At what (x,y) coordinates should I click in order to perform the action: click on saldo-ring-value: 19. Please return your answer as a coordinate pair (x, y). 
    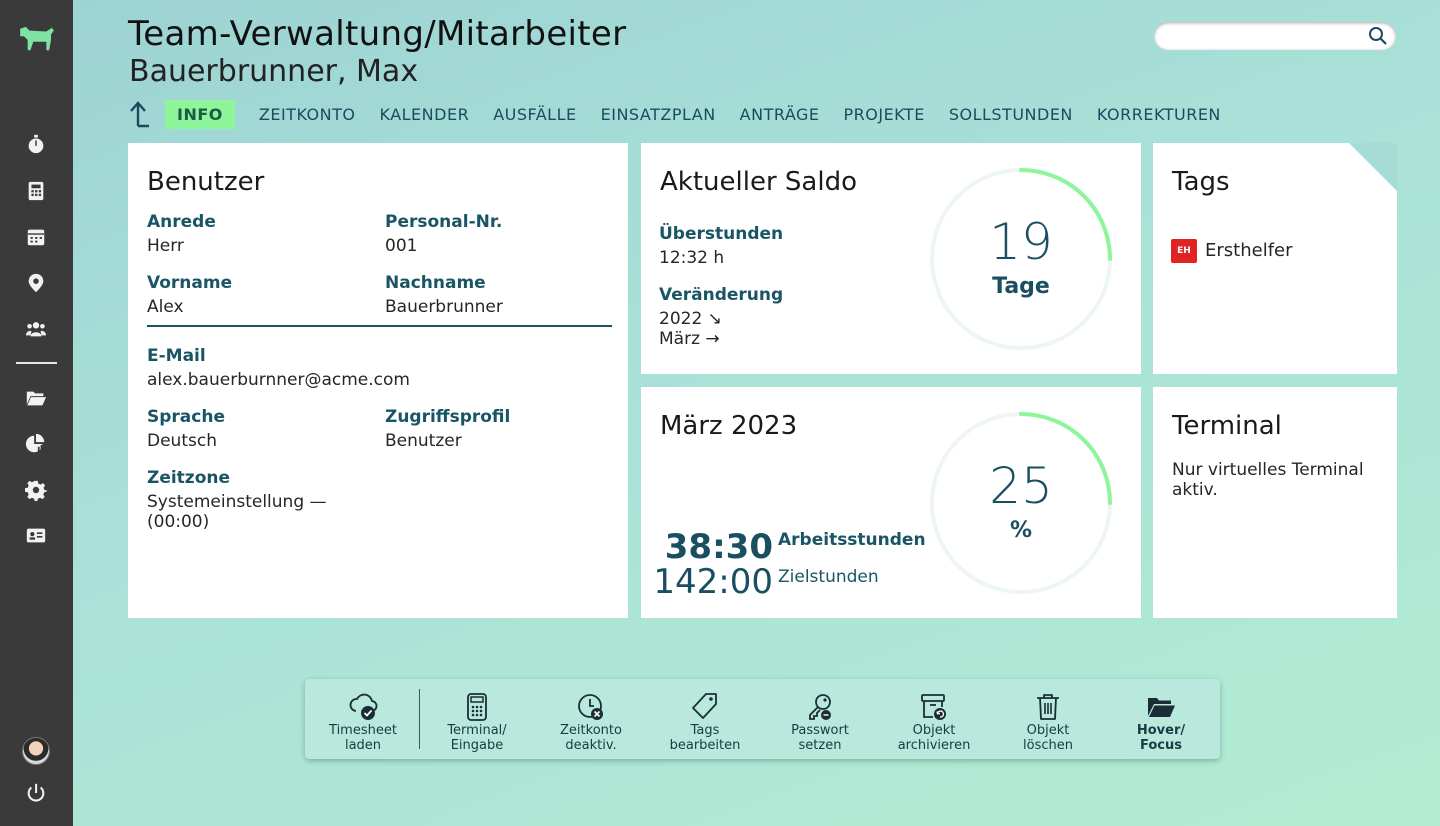
    Looking at the image, I should click on (1021, 242).